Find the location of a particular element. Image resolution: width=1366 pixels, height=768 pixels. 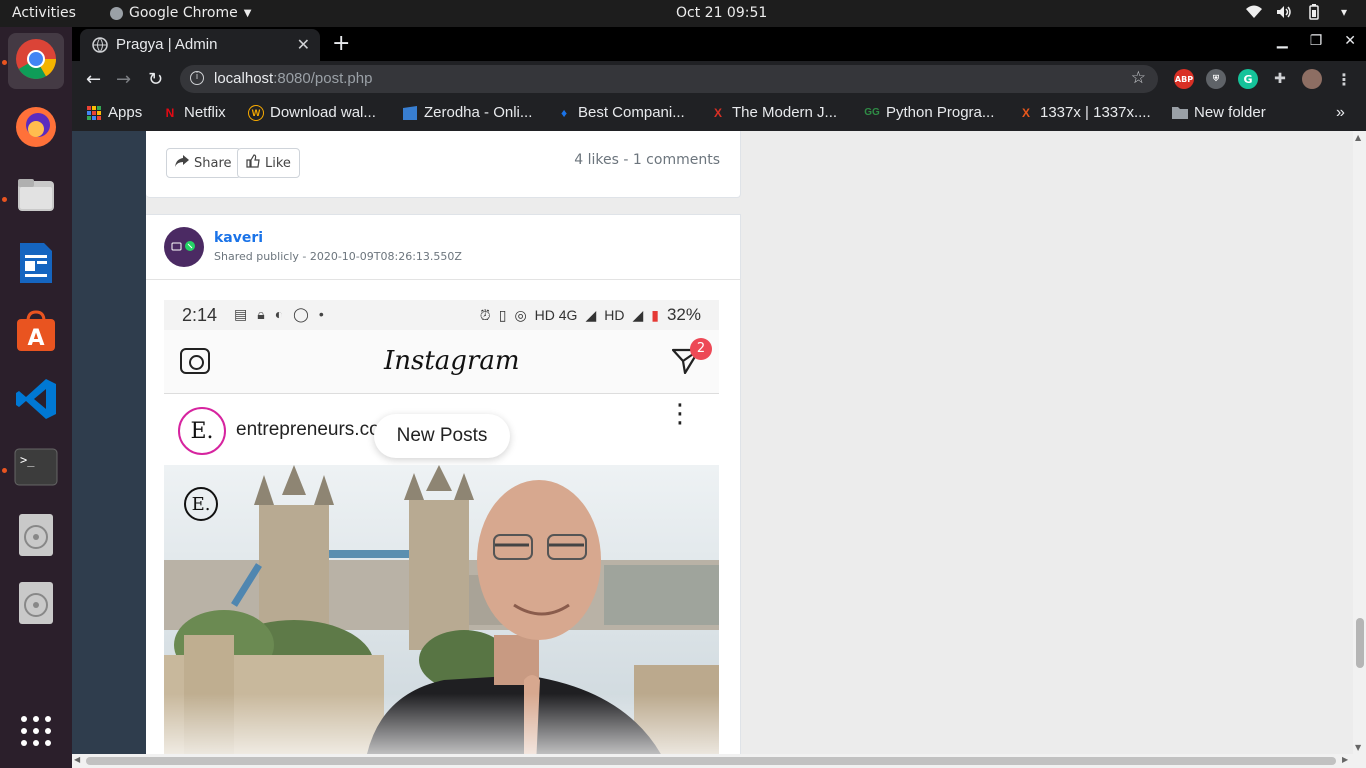

dock-terminal: >_ is located at coordinates (36, 469).